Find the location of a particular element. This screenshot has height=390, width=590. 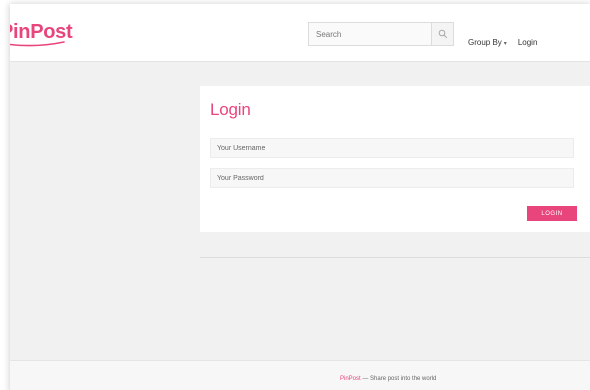

nav-group-by-label: Group By is located at coordinates (485, 42).